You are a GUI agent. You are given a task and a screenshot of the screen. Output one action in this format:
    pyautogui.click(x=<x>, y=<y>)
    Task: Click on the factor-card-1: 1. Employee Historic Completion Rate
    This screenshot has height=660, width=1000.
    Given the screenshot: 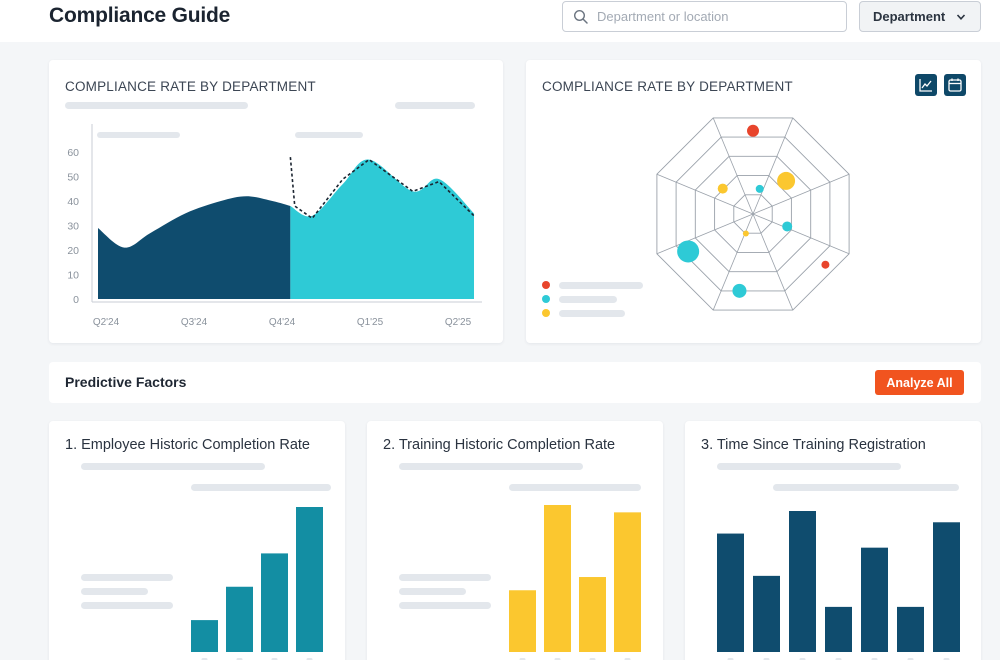 What is the action you would take?
    pyautogui.click(x=197, y=540)
    